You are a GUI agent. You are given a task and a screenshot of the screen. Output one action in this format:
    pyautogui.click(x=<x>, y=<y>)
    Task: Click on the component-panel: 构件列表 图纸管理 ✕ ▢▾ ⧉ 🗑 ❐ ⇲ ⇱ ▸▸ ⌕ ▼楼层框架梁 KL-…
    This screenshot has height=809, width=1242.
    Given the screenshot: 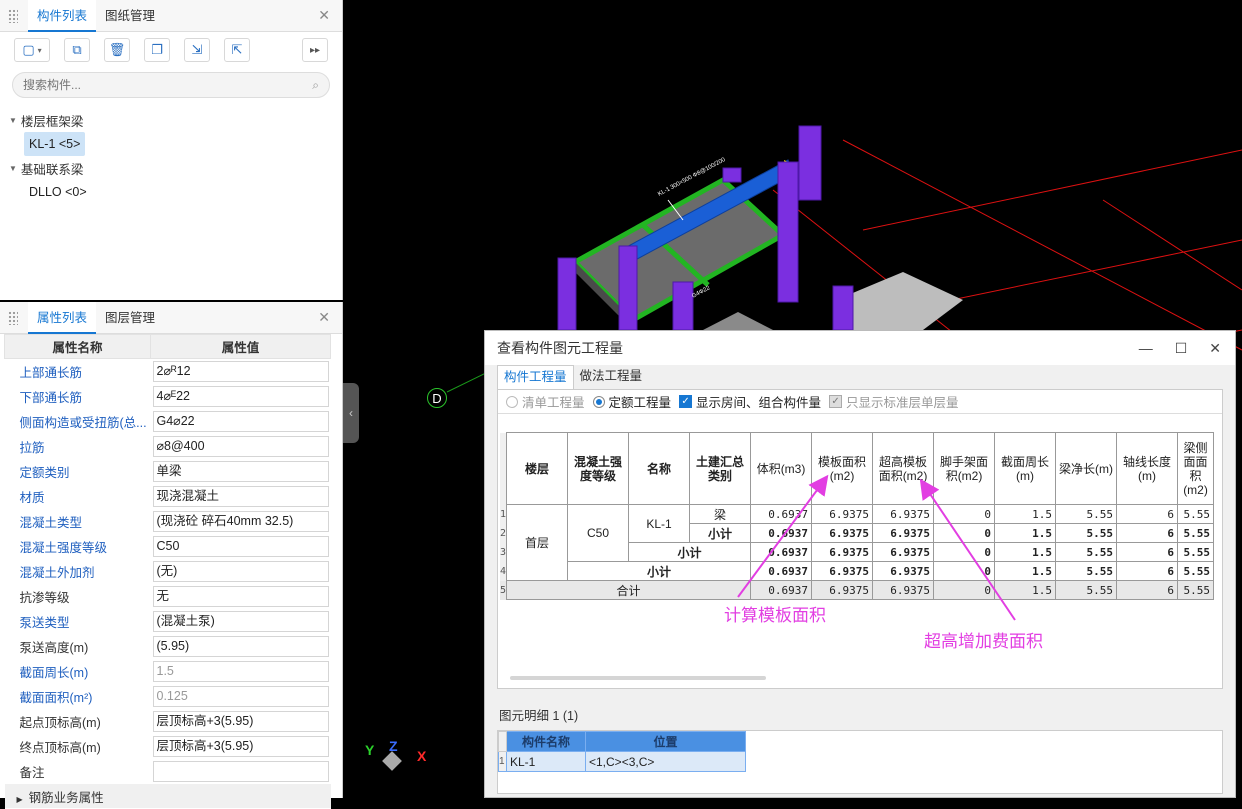 What is the action you would take?
    pyautogui.click(x=171, y=150)
    